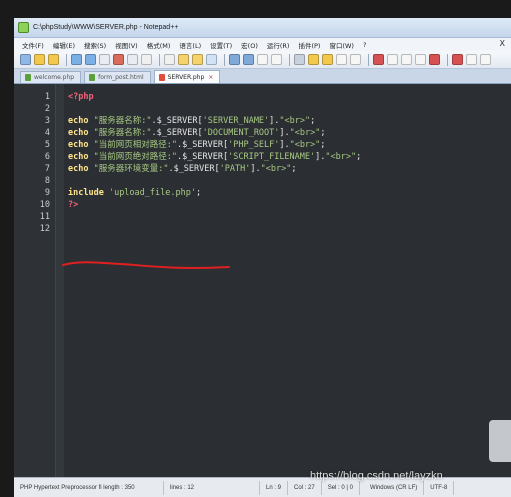  What do you see at coordinates (47, 97) in the screenshot?
I see `line-number: 1` at bounding box center [47, 97].